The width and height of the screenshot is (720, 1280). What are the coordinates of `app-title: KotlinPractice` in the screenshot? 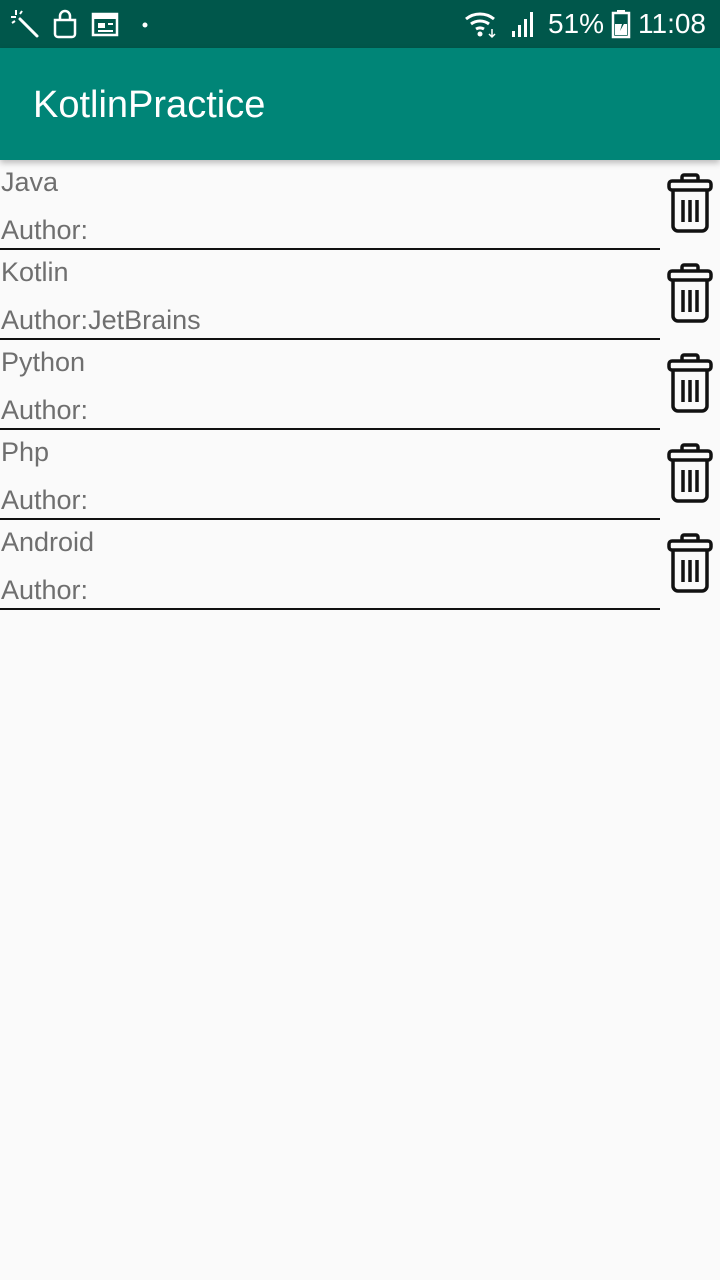 It's located at (149, 105).